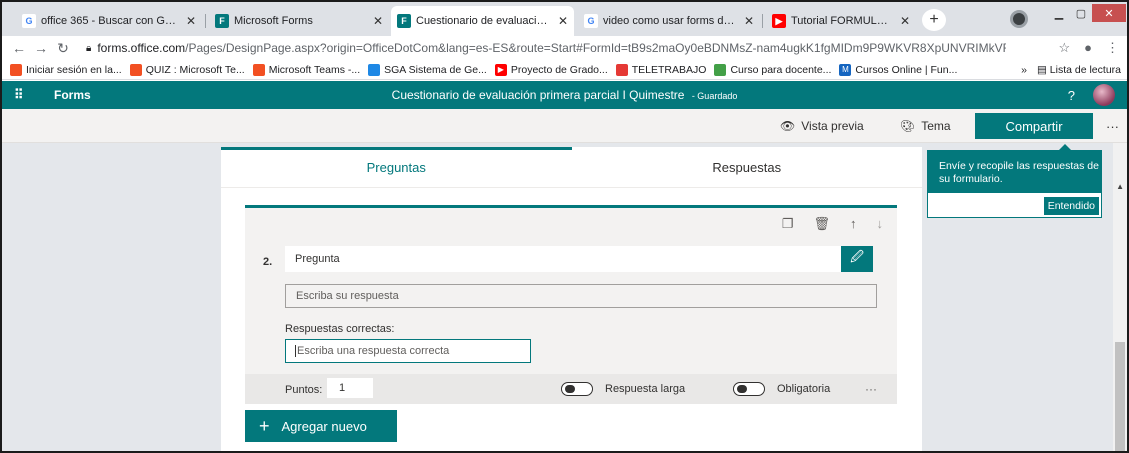 Image resolution: width=1129 pixels, height=453 pixels. I want to click on bookmark-item: TELETRABAJO, so click(660, 69).